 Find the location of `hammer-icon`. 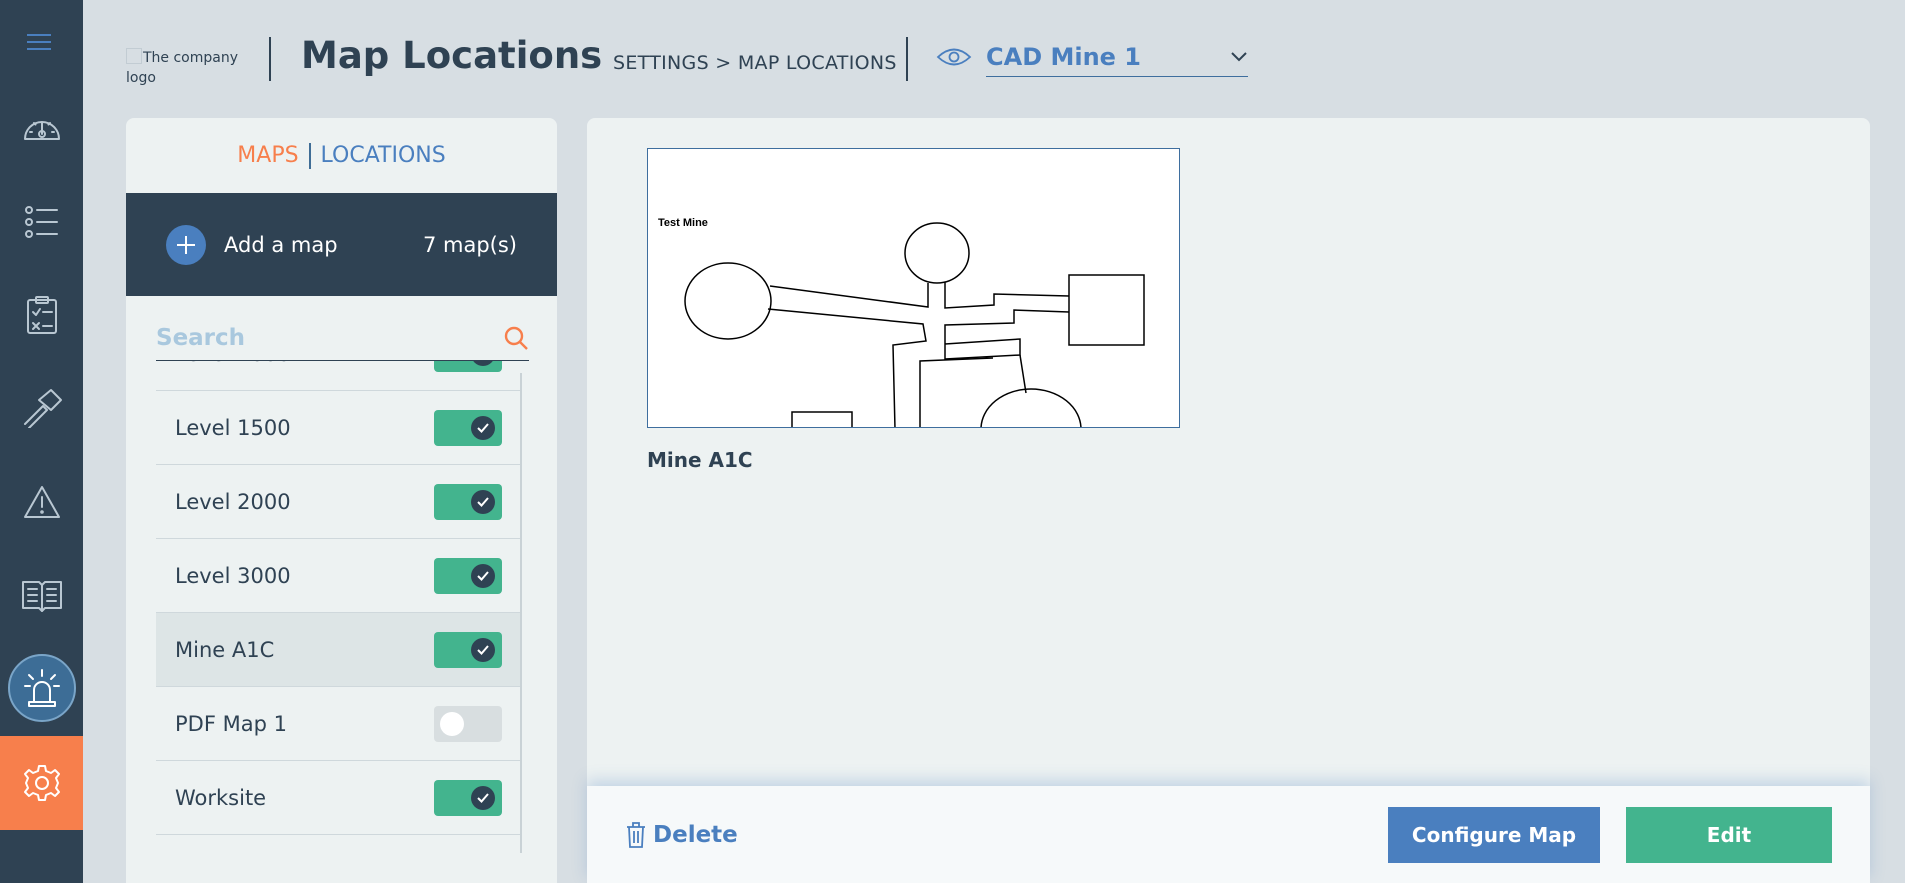

hammer-icon is located at coordinates (42, 408).